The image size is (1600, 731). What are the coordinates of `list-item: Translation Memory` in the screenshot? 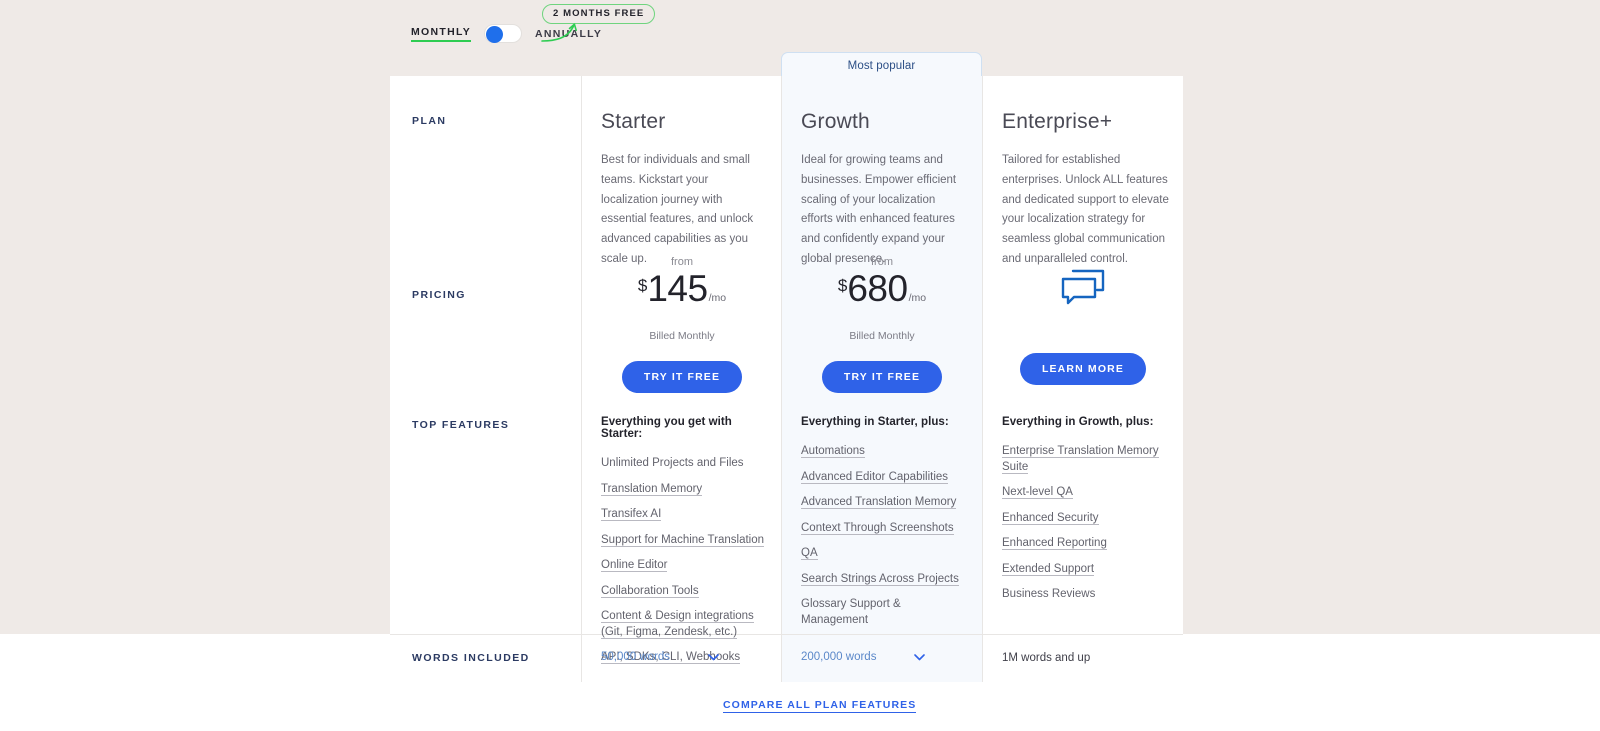 It's located at (686, 490).